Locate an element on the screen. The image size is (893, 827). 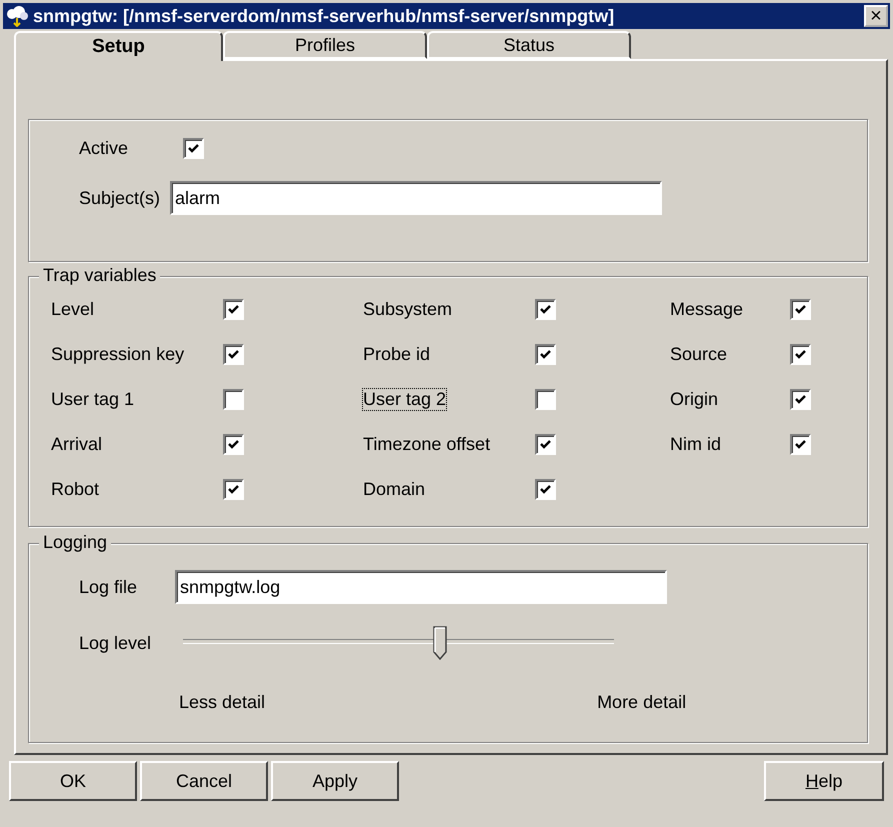
checkbox-label: Domain is located at coordinates (394, 489).